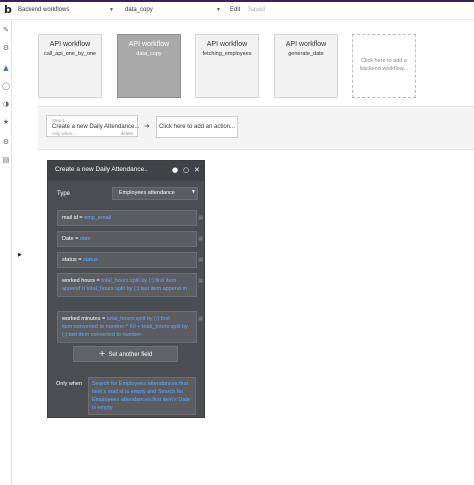 The height and width of the screenshot is (485, 474). Describe the element at coordinates (70, 54) in the screenshot. I see `card-name: call_api_one_by_one` at that location.